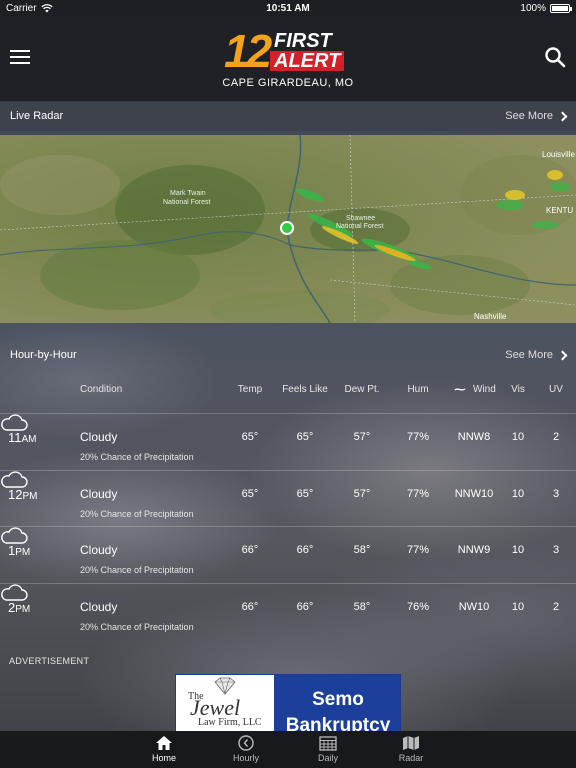 The height and width of the screenshot is (768, 576). I want to click on location-label: CAPE GIRARDEAU, MO, so click(288, 83).